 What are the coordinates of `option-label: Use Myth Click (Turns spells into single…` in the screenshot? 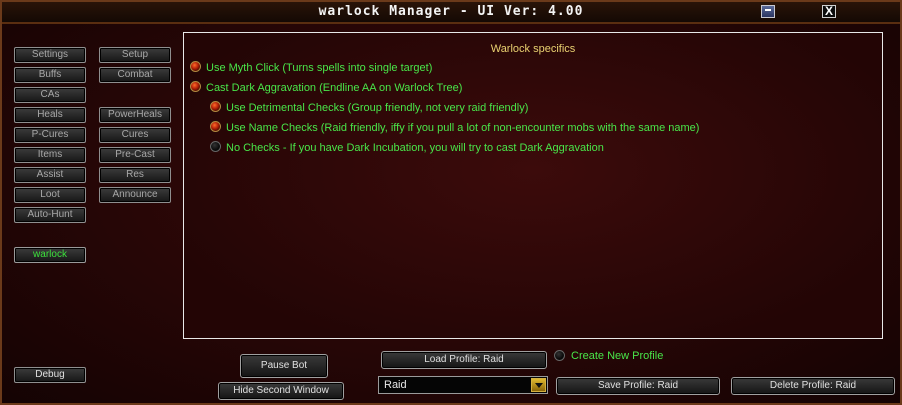 It's located at (319, 68).